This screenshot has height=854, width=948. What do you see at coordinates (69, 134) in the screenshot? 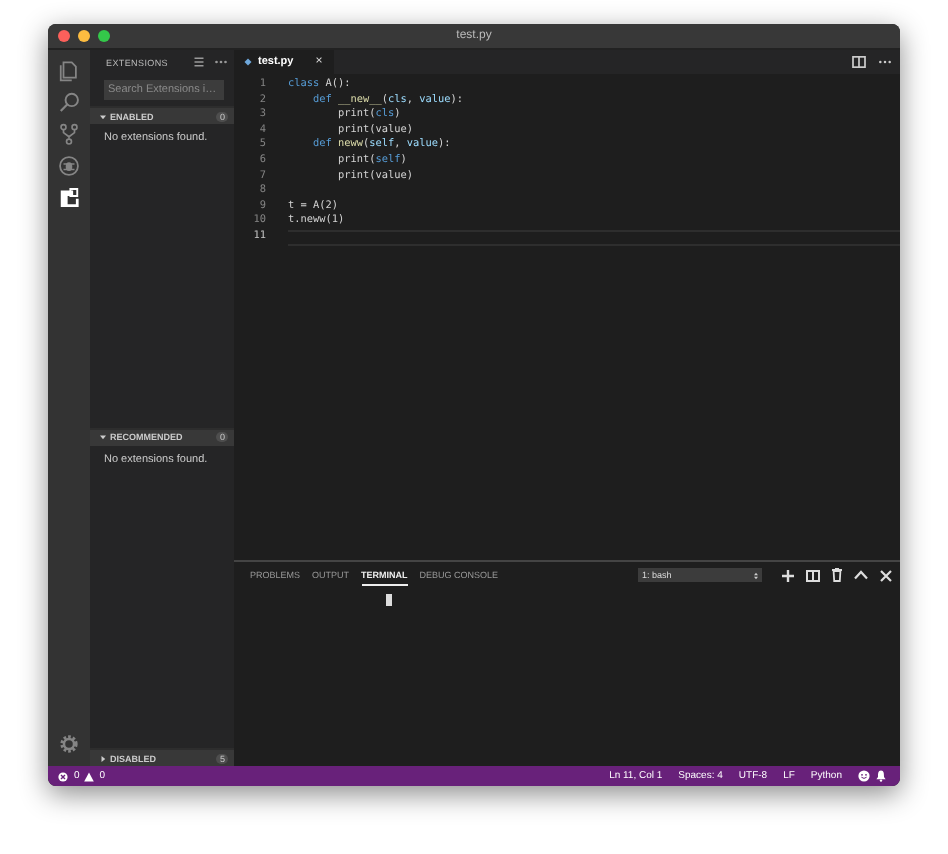
I see `branch-icon` at bounding box center [69, 134].